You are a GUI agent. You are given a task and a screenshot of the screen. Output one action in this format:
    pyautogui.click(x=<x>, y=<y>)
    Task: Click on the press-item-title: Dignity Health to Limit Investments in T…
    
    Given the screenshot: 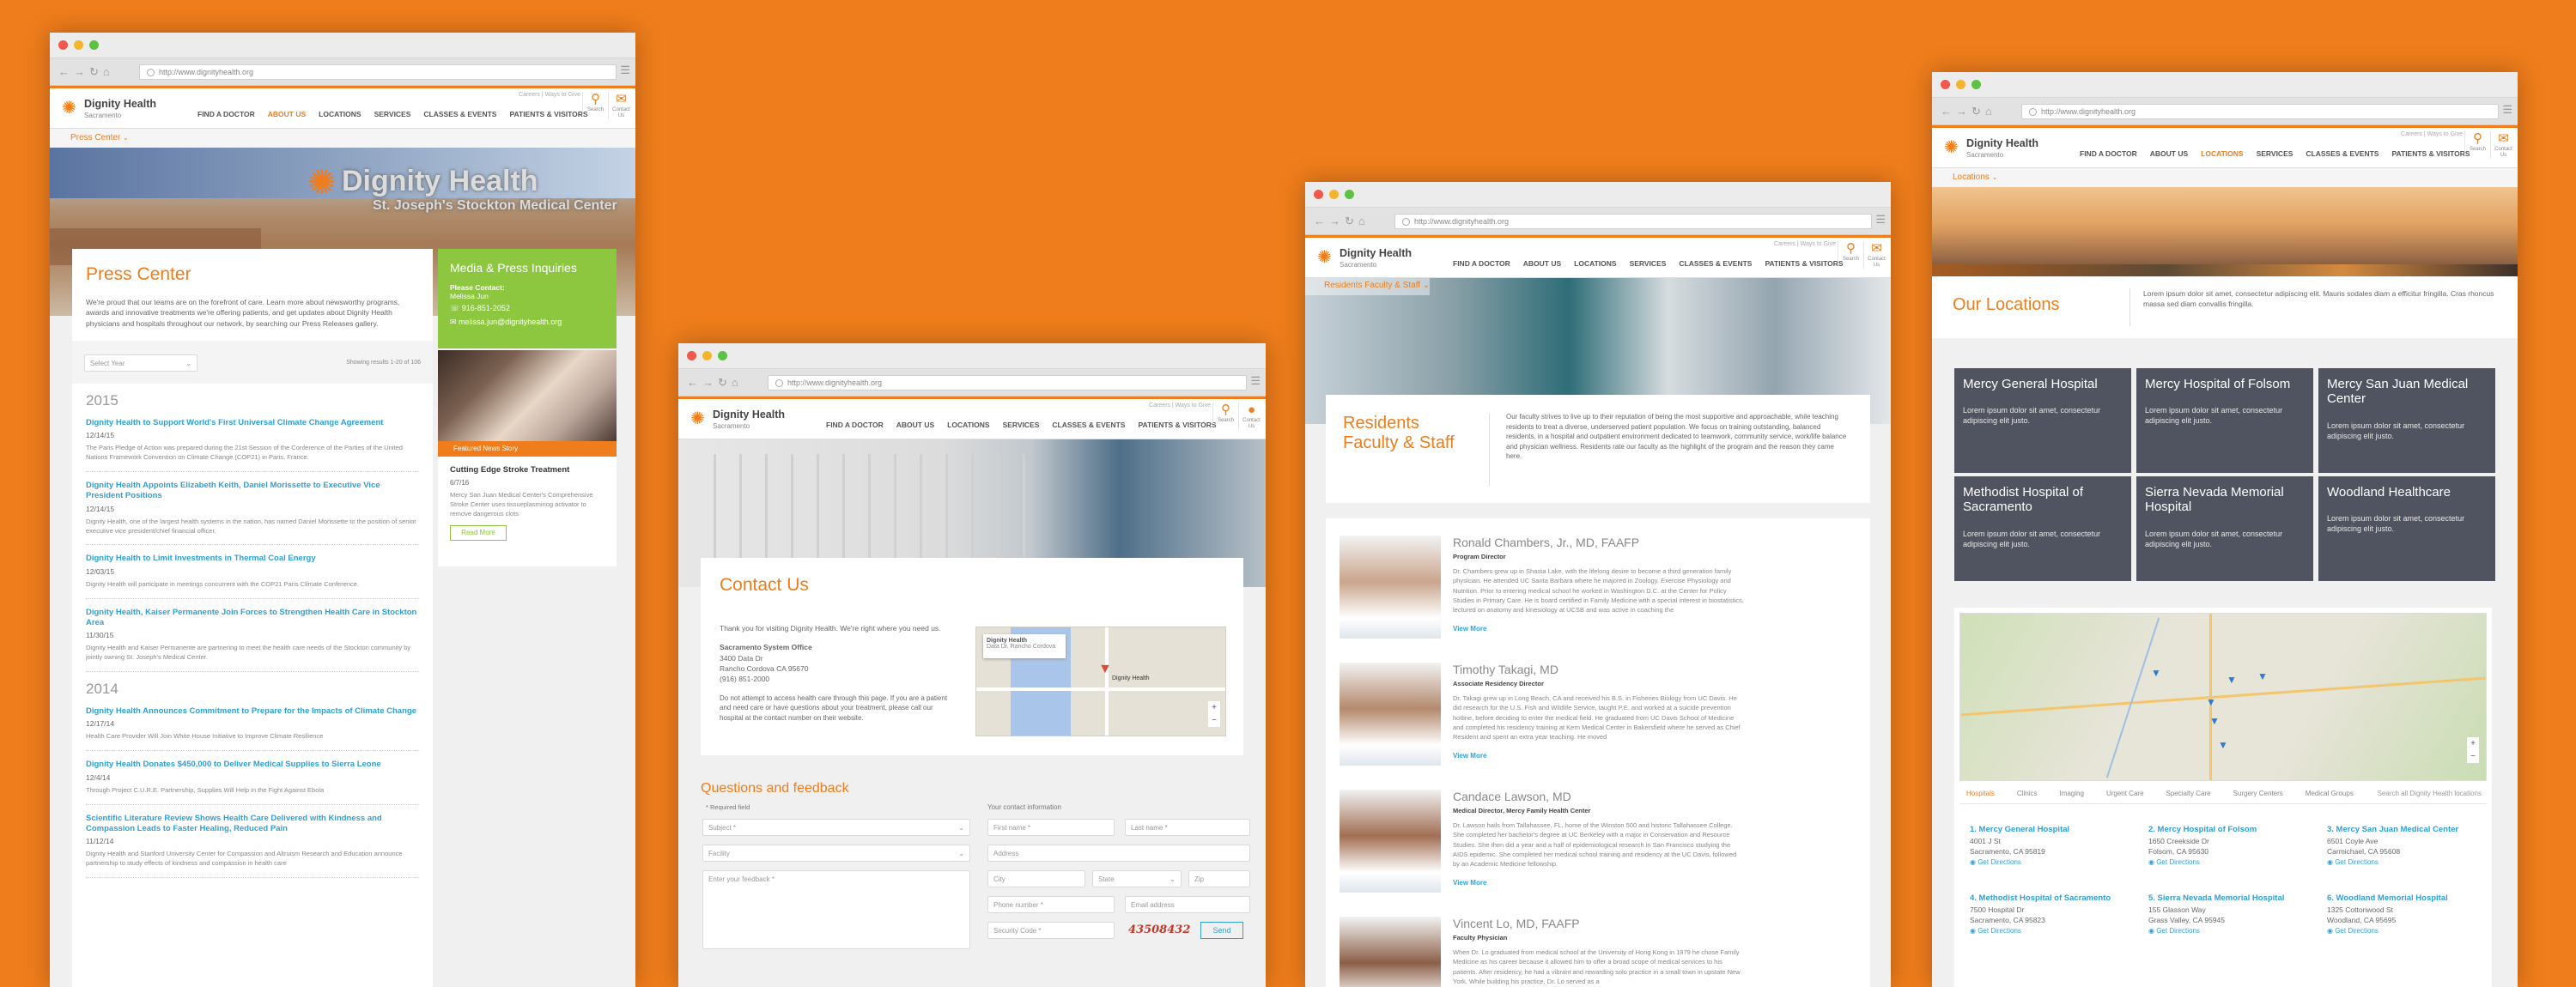 What is the action you would take?
    pyautogui.click(x=252, y=559)
    